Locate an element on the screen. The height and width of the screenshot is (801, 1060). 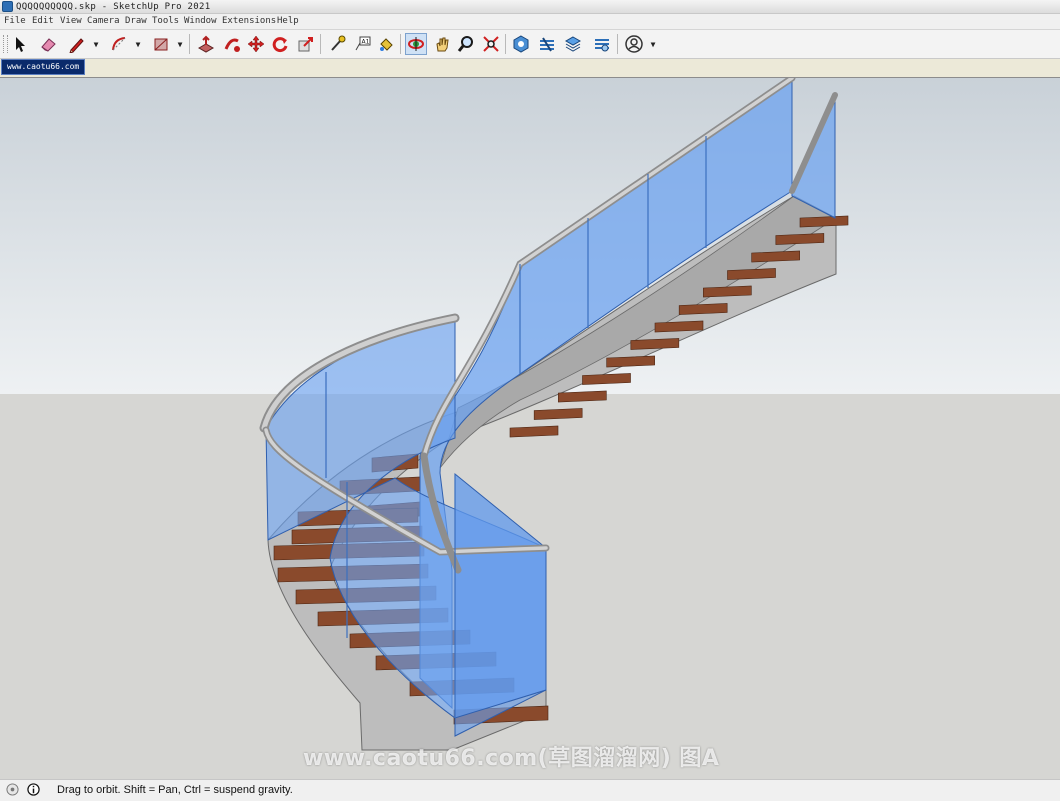
push-pull-tool-button is located at coordinates (206, 44).